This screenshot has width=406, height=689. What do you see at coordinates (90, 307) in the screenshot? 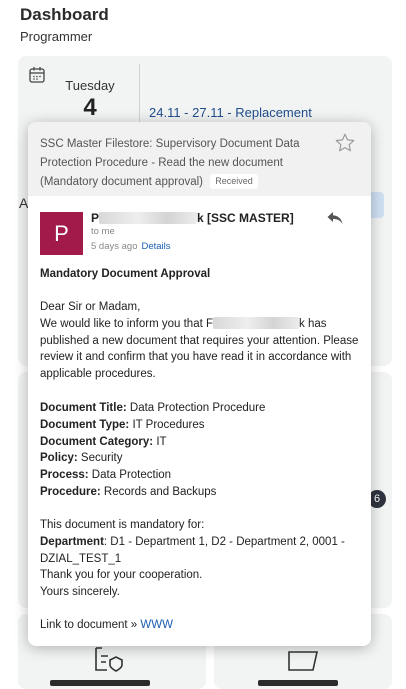
I see `email-greeting: Dear Sir or Madam,` at bounding box center [90, 307].